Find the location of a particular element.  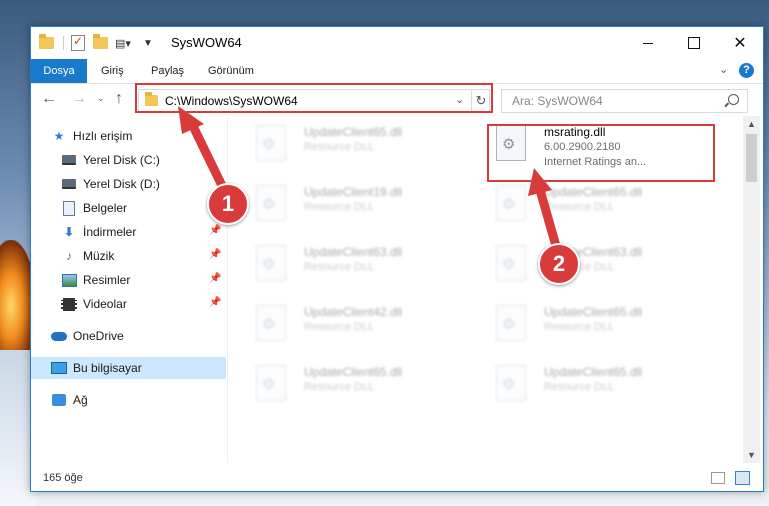

scroll-thumb is located at coordinates (751, 158).